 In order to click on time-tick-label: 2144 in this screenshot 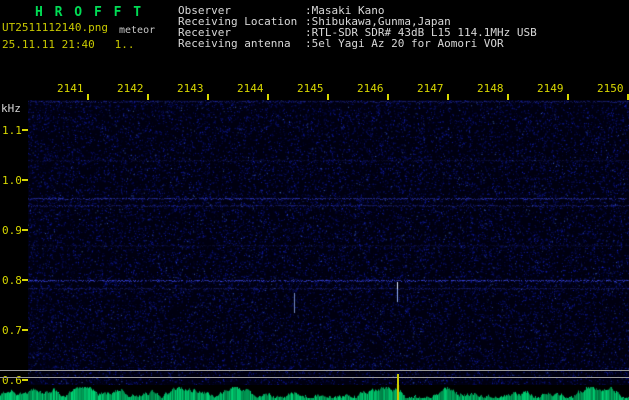, I will do `click(250, 88)`.